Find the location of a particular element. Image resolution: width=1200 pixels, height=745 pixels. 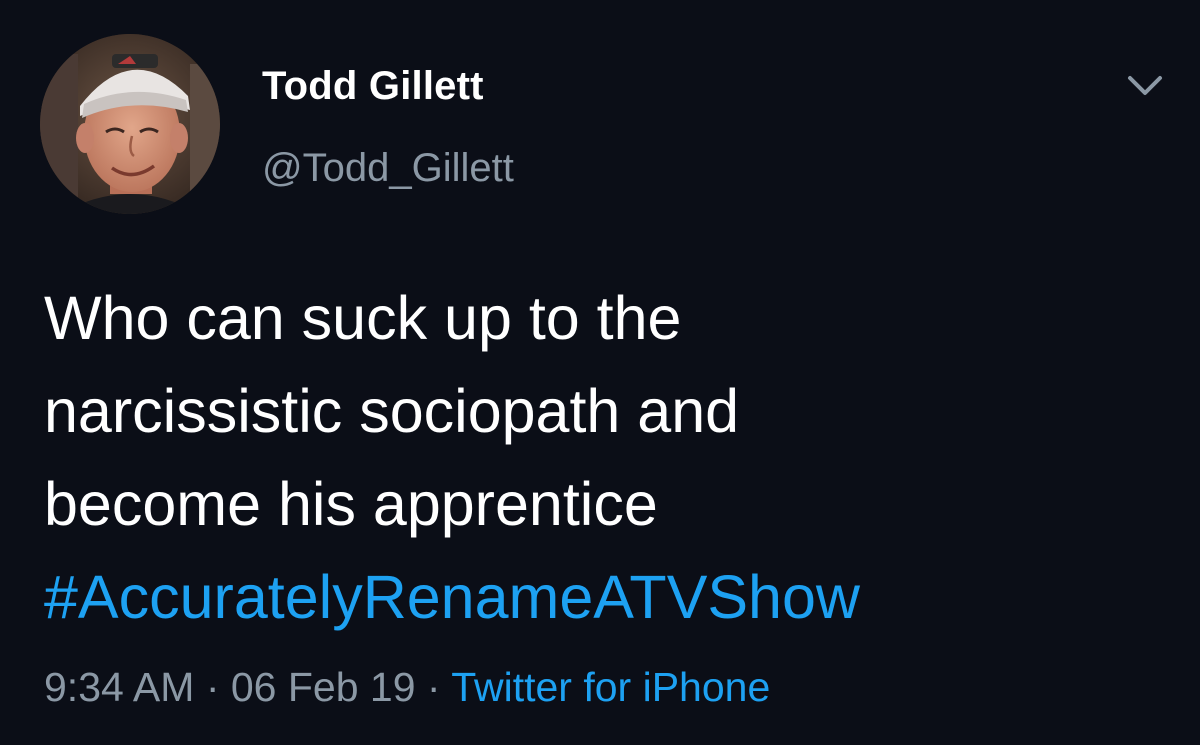

tweet-text-line: narcissistic sociopath and is located at coordinates (392, 411).